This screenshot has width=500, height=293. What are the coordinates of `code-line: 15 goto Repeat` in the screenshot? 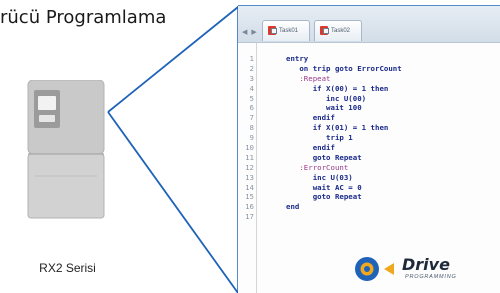 It's located at (369, 197).